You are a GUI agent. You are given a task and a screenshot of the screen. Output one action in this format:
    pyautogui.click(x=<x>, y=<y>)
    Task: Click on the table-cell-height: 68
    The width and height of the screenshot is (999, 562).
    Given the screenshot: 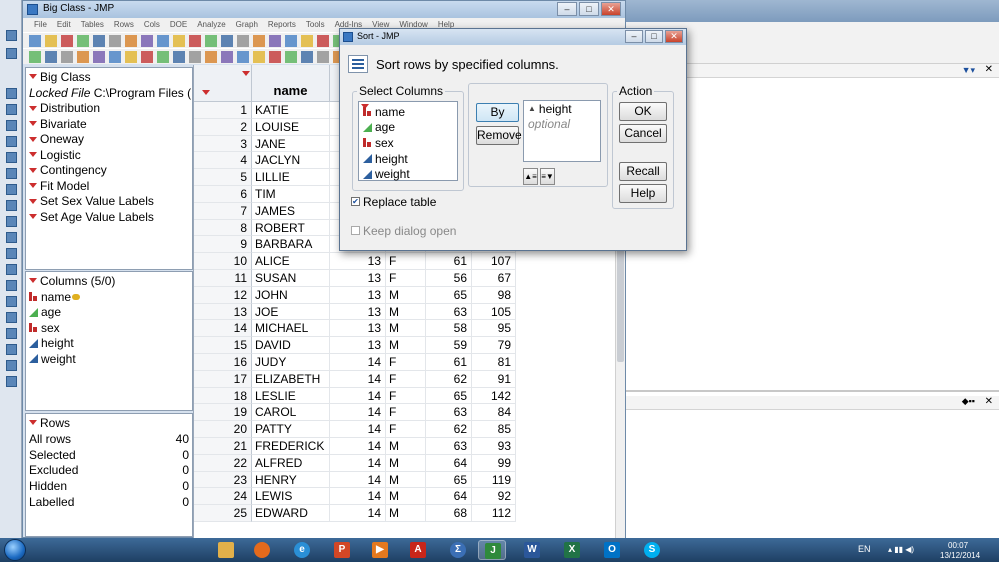 What is the action you would take?
    pyautogui.click(x=449, y=513)
    